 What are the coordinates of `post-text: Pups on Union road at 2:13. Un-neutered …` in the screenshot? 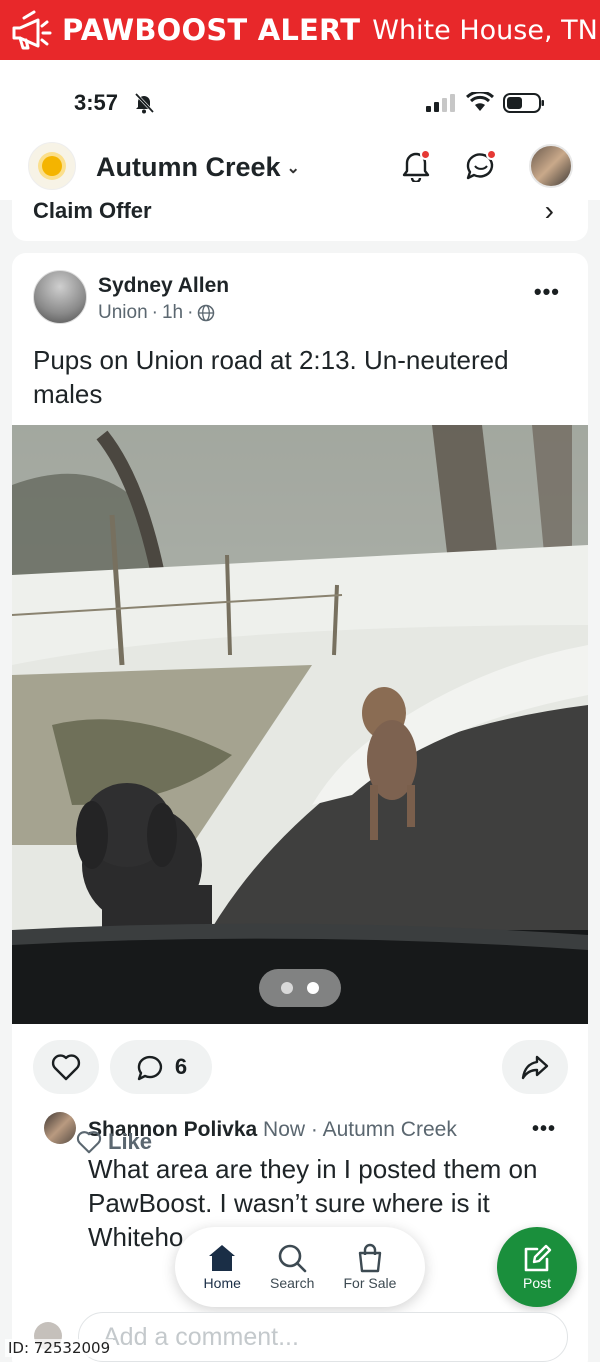 It's located at (271, 377).